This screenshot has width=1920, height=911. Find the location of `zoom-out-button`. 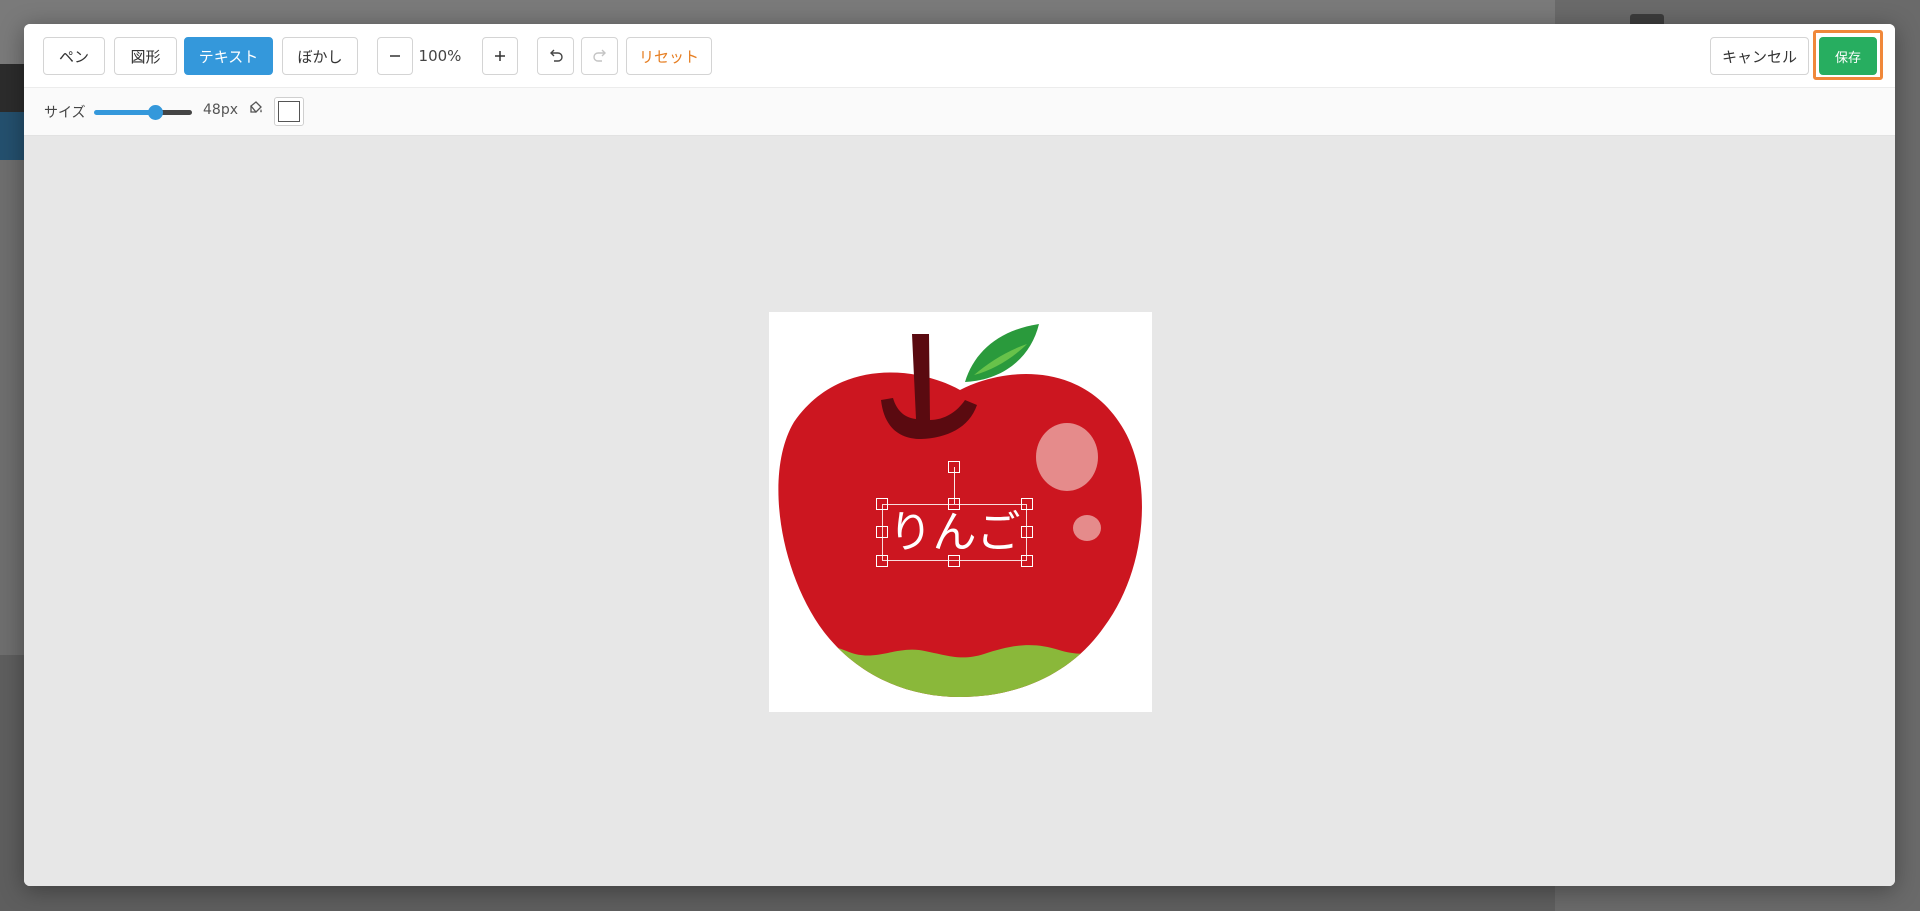

zoom-out-button is located at coordinates (395, 56).